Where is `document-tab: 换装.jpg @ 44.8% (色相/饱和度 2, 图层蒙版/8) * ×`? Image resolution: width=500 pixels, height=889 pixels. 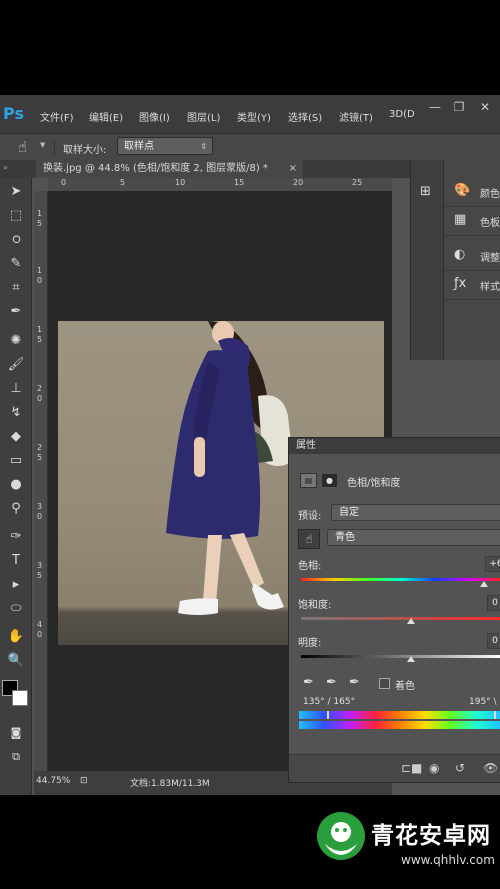 document-tab: 换装.jpg @ 44.8% (色相/饱和度 2, 图层蒙版/8) * × is located at coordinates (169, 169).